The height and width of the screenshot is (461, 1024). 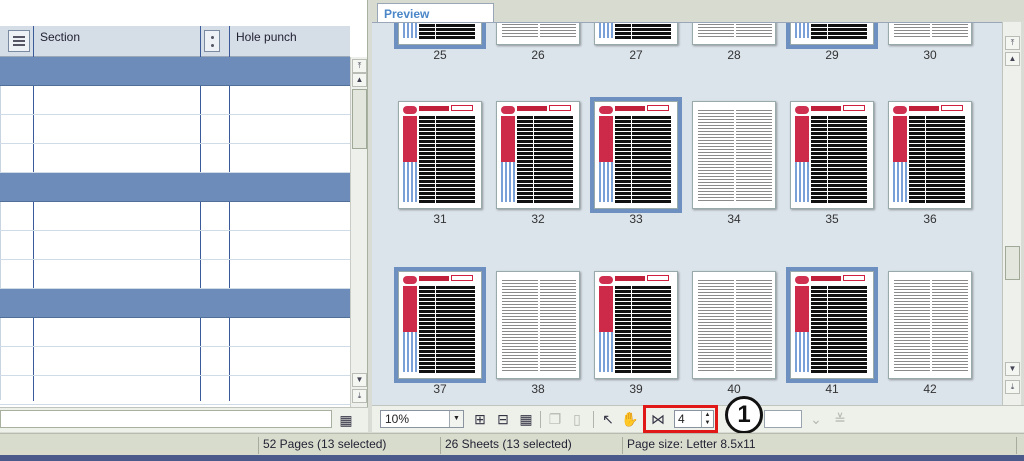 I want to click on page-number: 25, so click(x=440, y=55).